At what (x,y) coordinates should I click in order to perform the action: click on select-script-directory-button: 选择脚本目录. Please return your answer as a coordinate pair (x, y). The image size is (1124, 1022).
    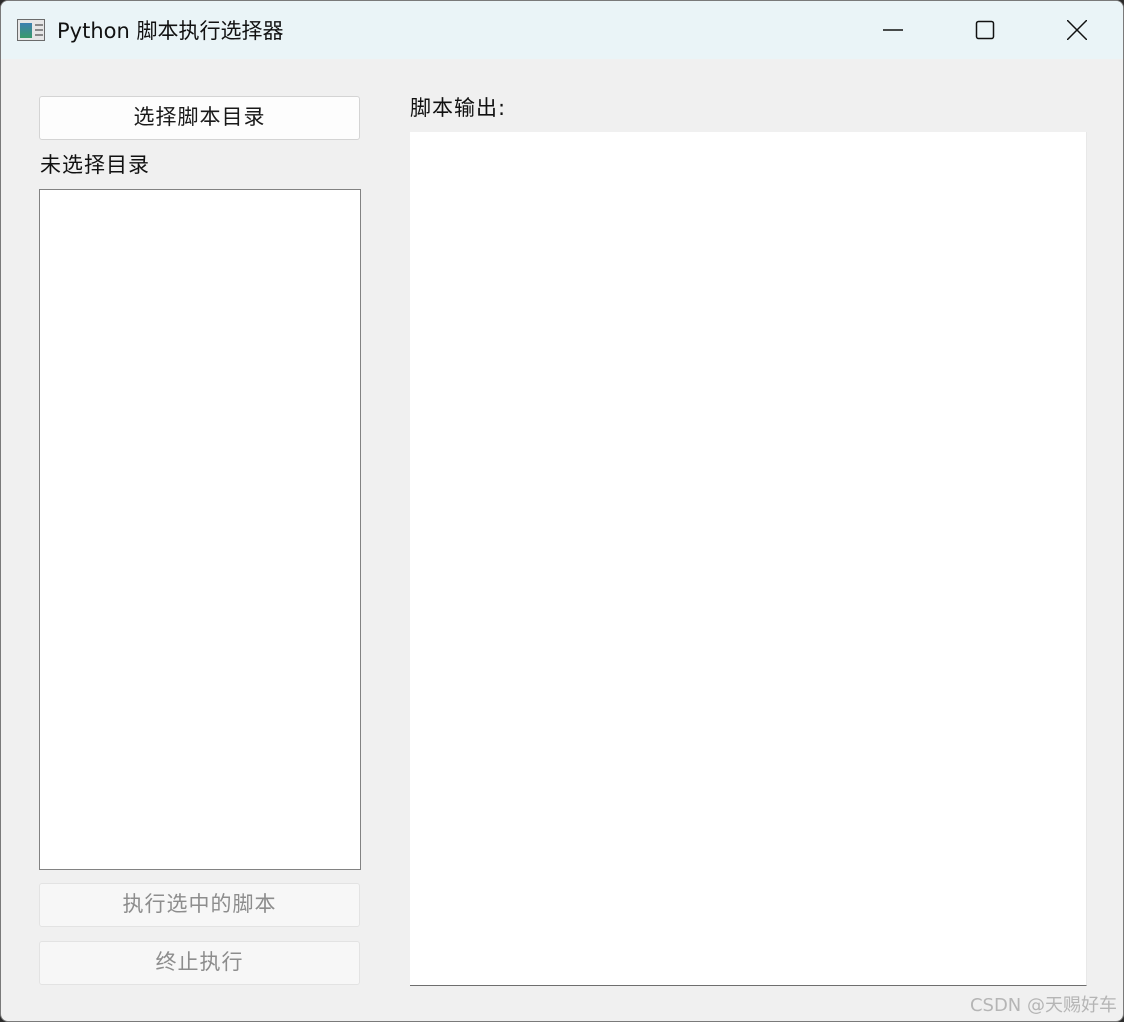
    Looking at the image, I should click on (199, 118).